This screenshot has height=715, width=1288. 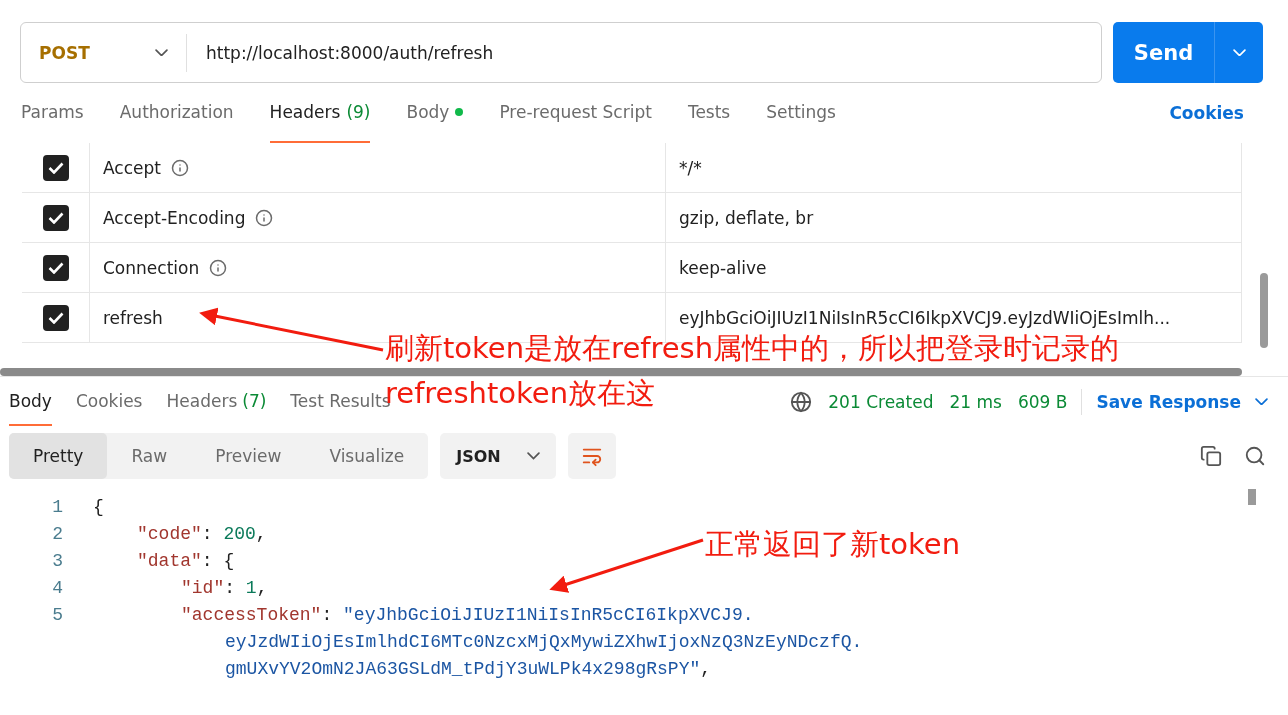 What do you see at coordinates (591, 456) in the screenshot?
I see `wrap-lines-button` at bounding box center [591, 456].